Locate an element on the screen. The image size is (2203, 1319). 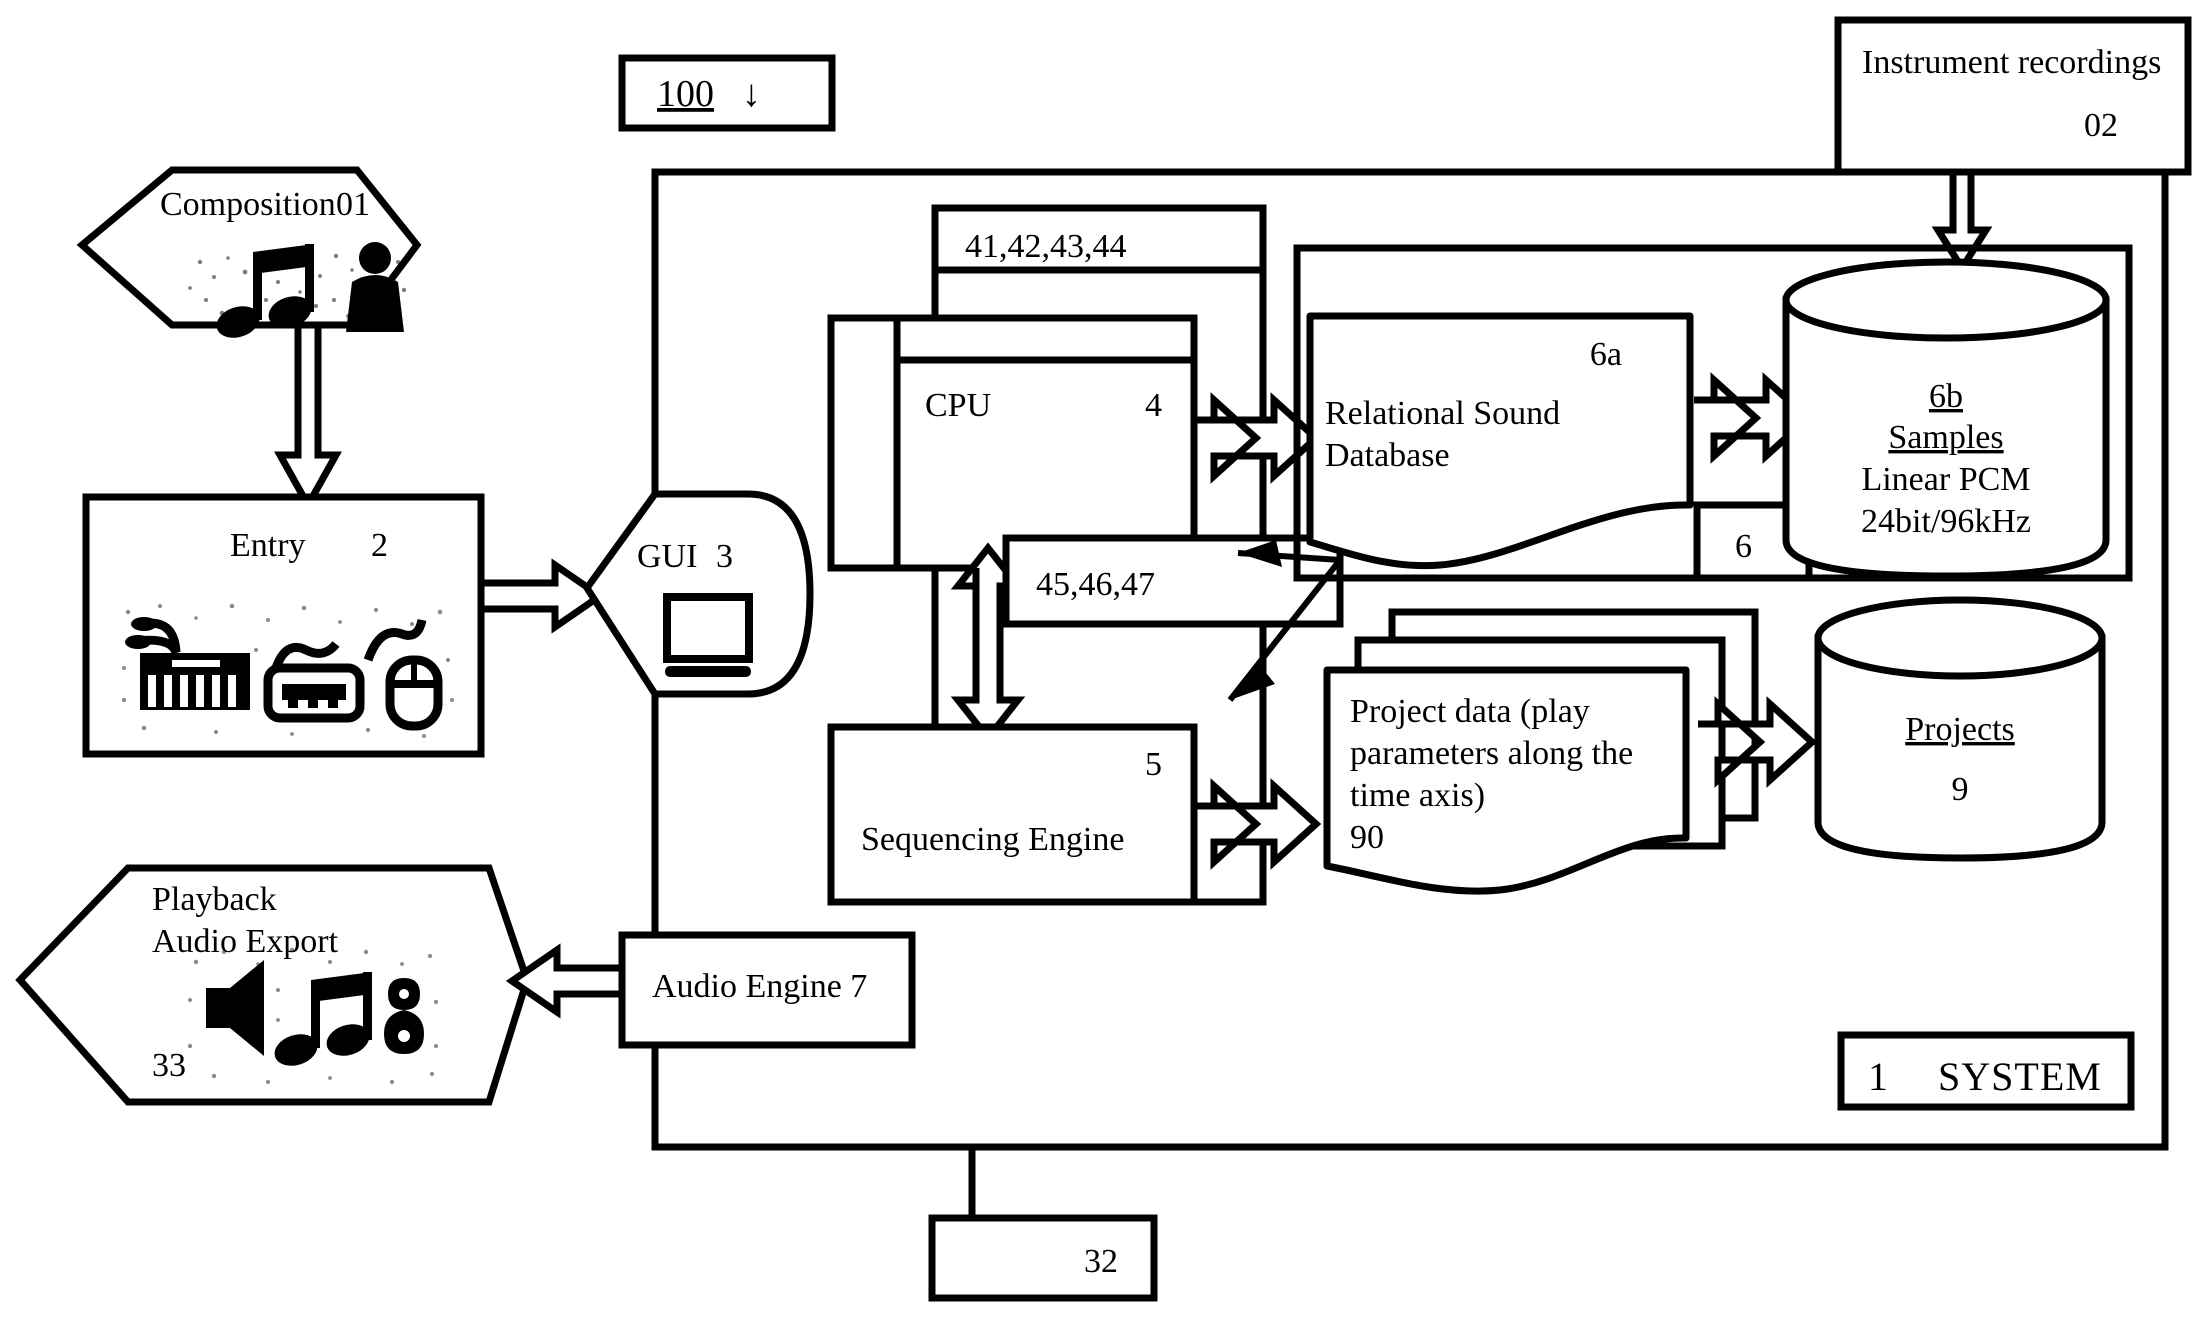
composition-title: Composition is located at coordinates (248, 204).